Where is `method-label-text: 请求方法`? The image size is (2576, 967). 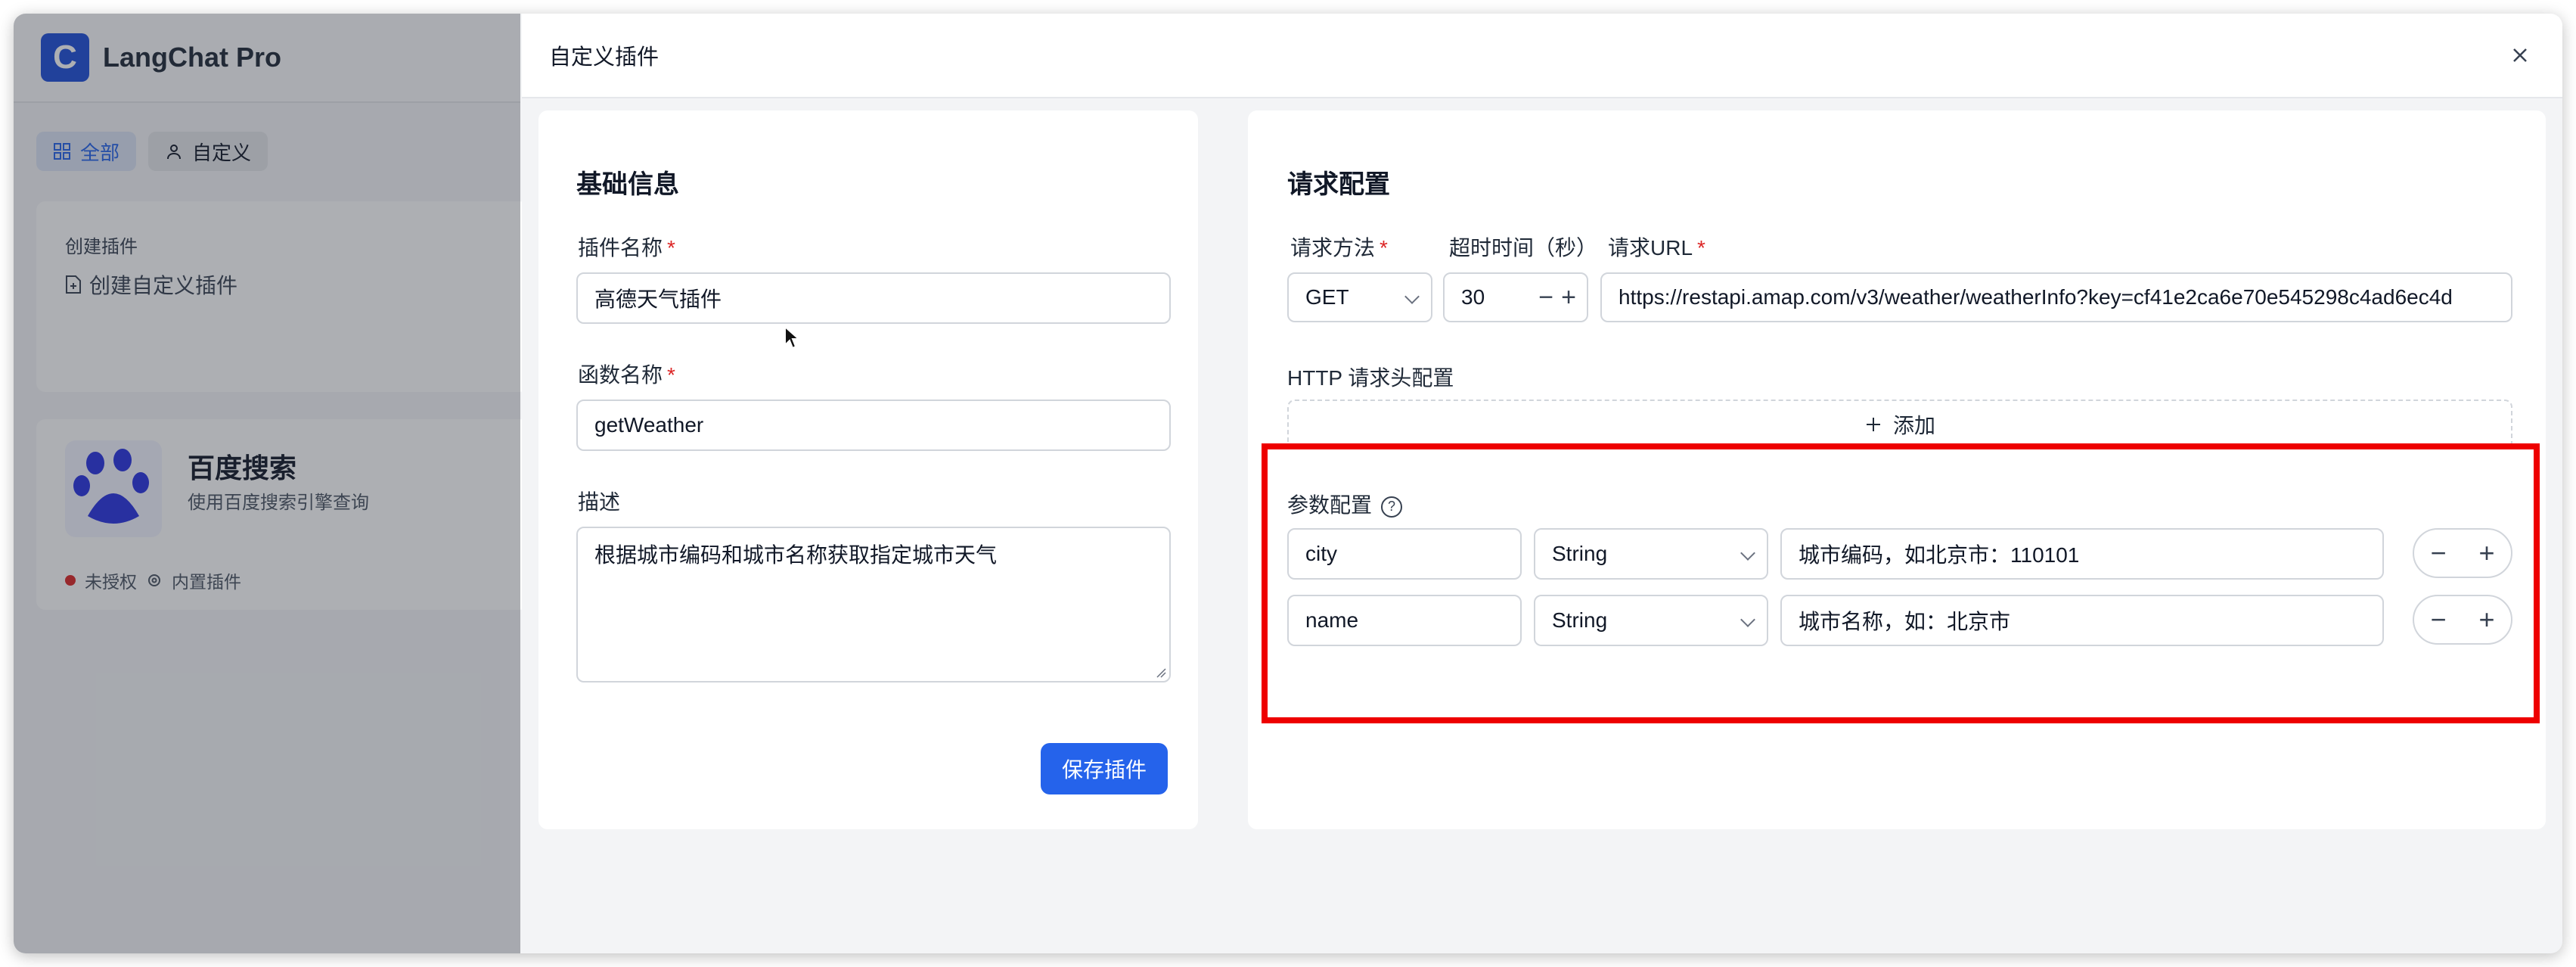
method-label-text: 请求方法 is located at coordinates (1333, 248).